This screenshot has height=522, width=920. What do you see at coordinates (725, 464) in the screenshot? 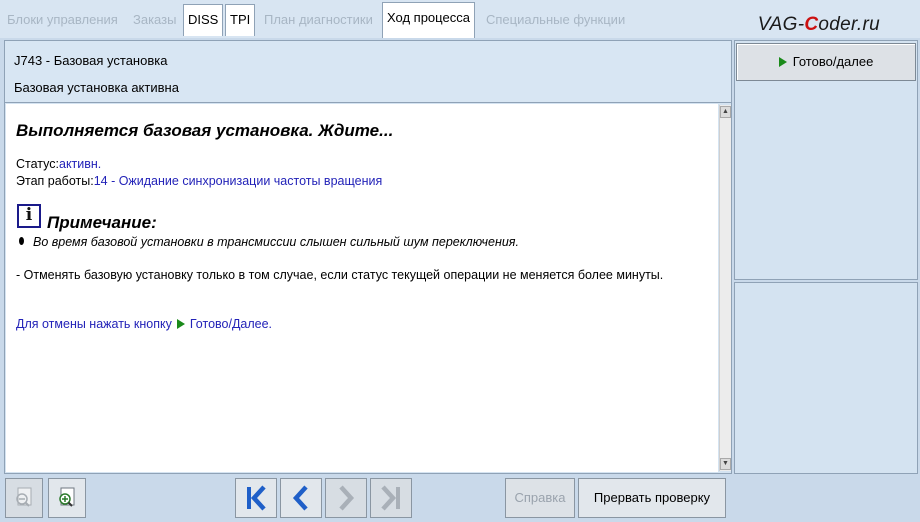
I see `scroll-down-icon: ▼` at bounding box center [725, 464].